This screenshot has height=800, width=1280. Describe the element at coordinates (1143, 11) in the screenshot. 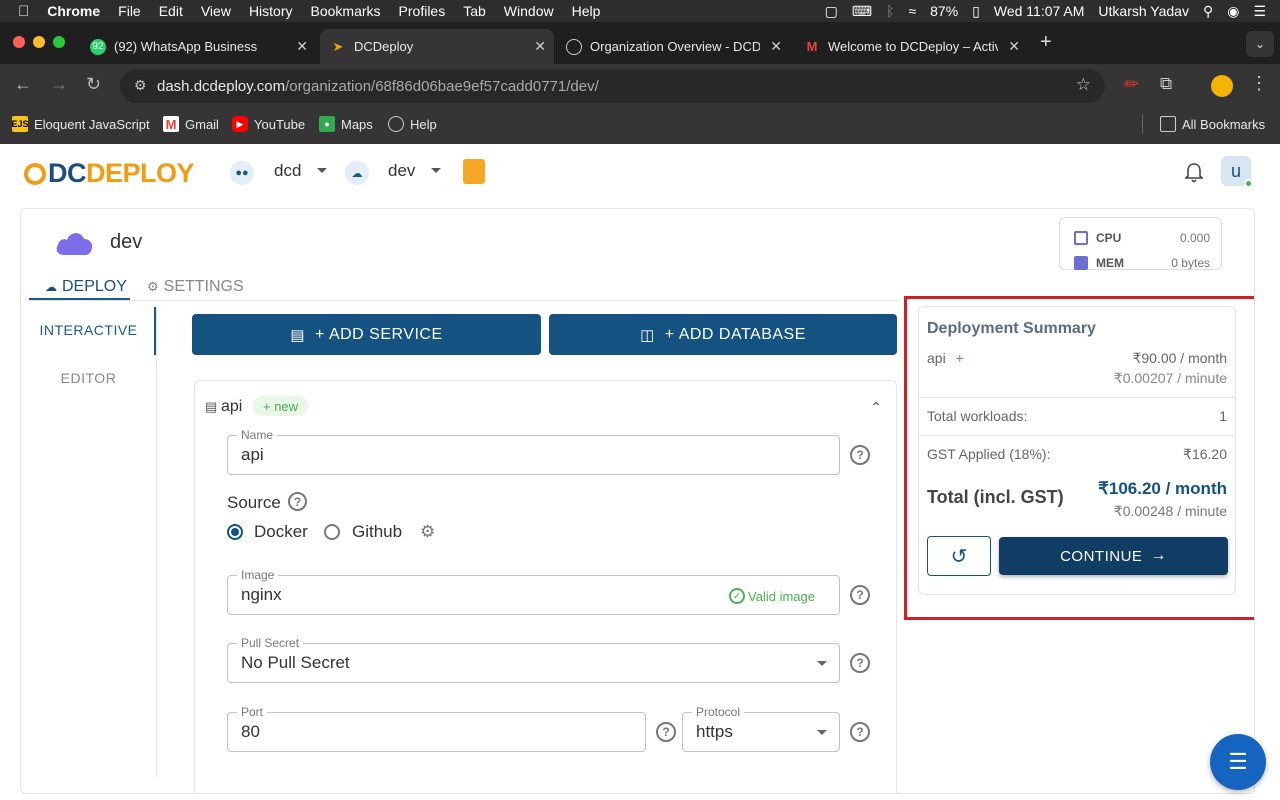

I see `menubar-user: Utkarsh Yadav` at that location.